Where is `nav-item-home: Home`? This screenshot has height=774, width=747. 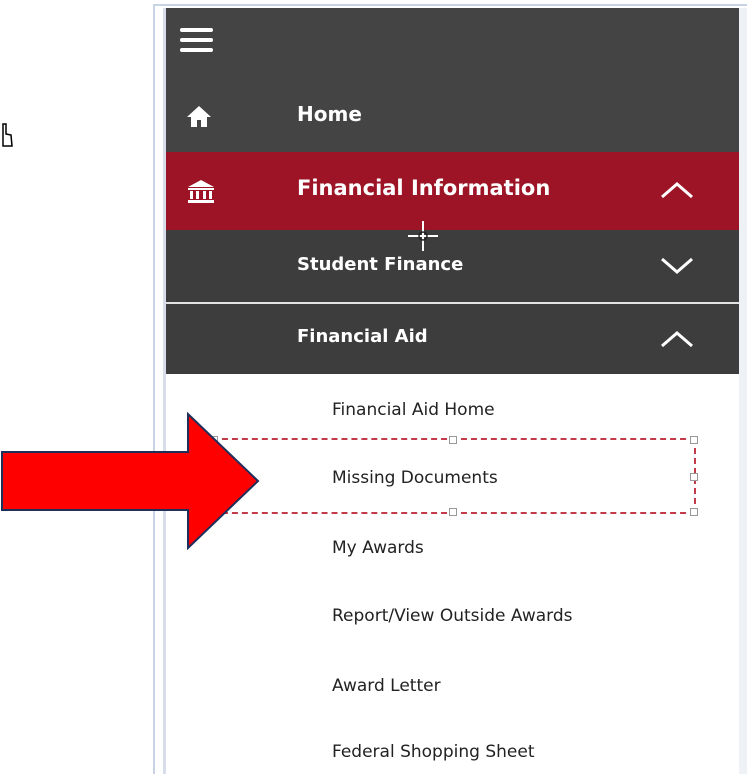 nav-item-home: Home is located at coordinates (452, 116).